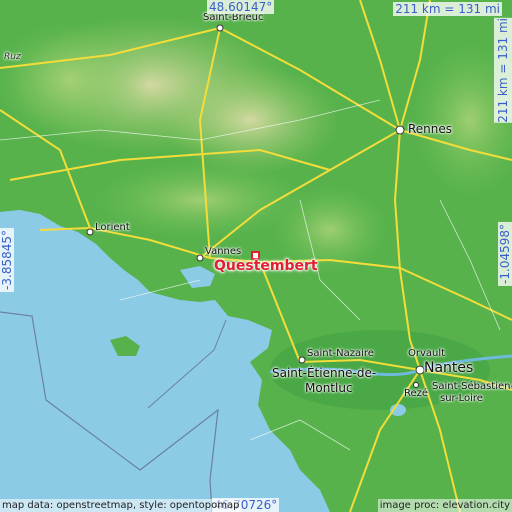 This screenshot has height=512, width=512. I want to click on label-vannes: Vannes, so click(223, 251).